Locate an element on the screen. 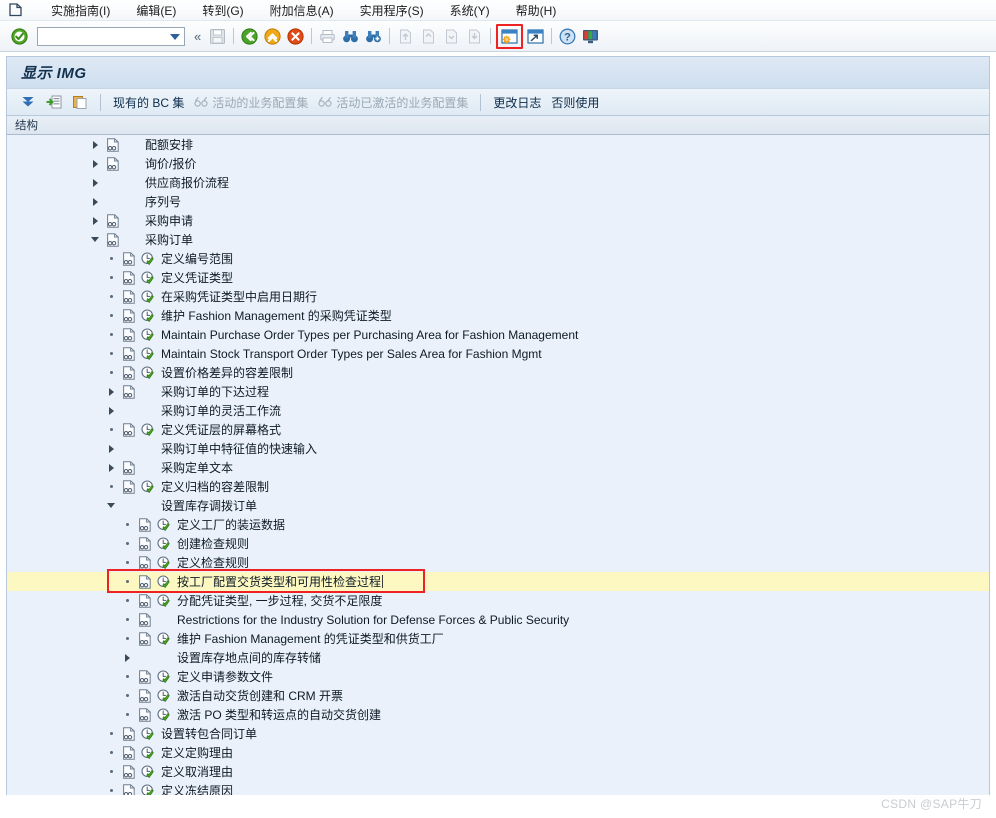 This screenshot has width=996, height=818. tree-item-label: 维护 Fashion Management 的凭证类型和供货工厂 is located at coordinates (308, 638).